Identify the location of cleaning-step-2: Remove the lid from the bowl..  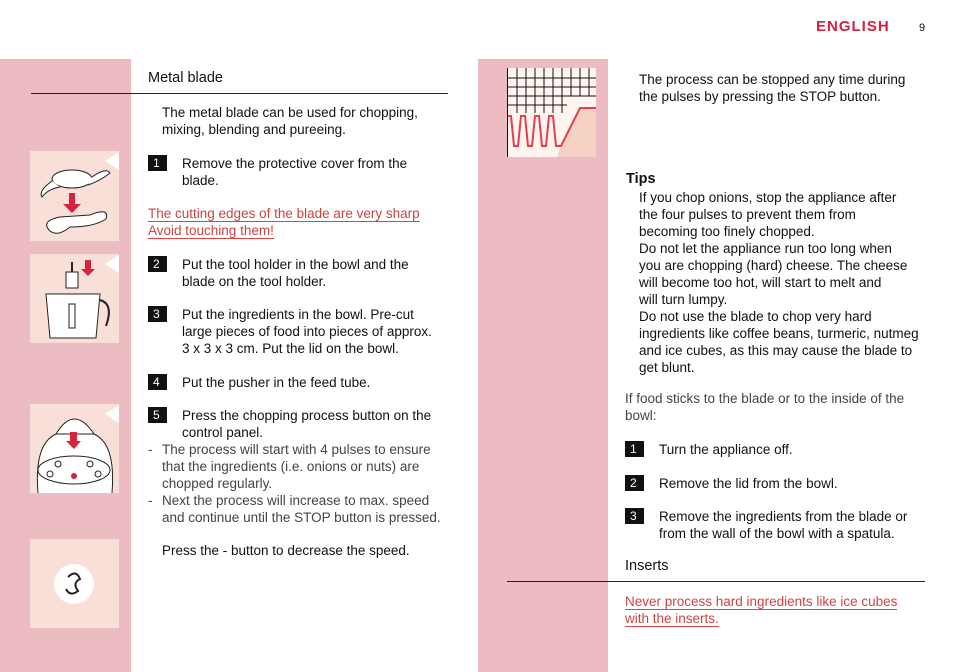
(748, 483).